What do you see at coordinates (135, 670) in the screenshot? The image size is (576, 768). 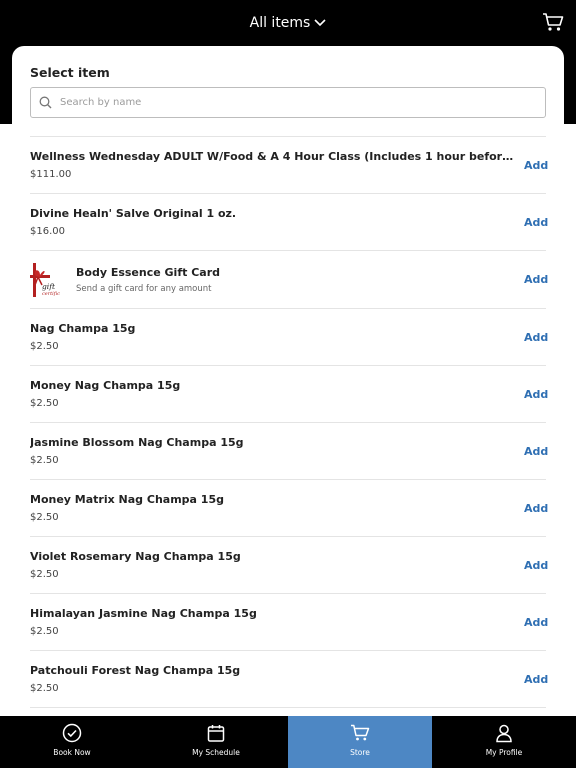 I see `item-name: Patchouli Forest Nag Champa 15g` at bounding box center [135, 670].